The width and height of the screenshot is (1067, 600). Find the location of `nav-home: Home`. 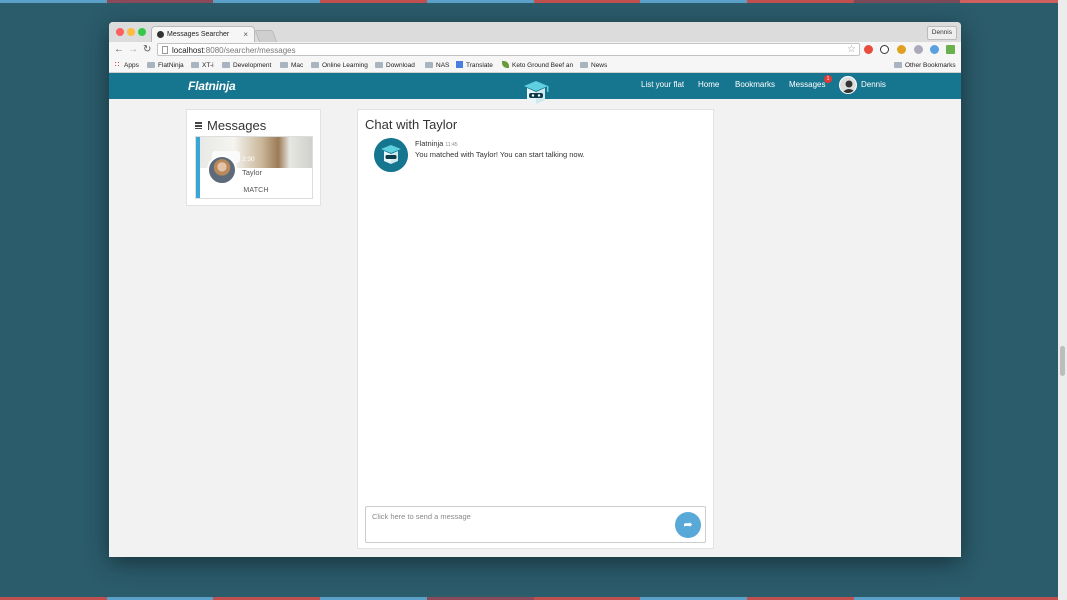

nav-home: Home is located at coordinates (708, 84).